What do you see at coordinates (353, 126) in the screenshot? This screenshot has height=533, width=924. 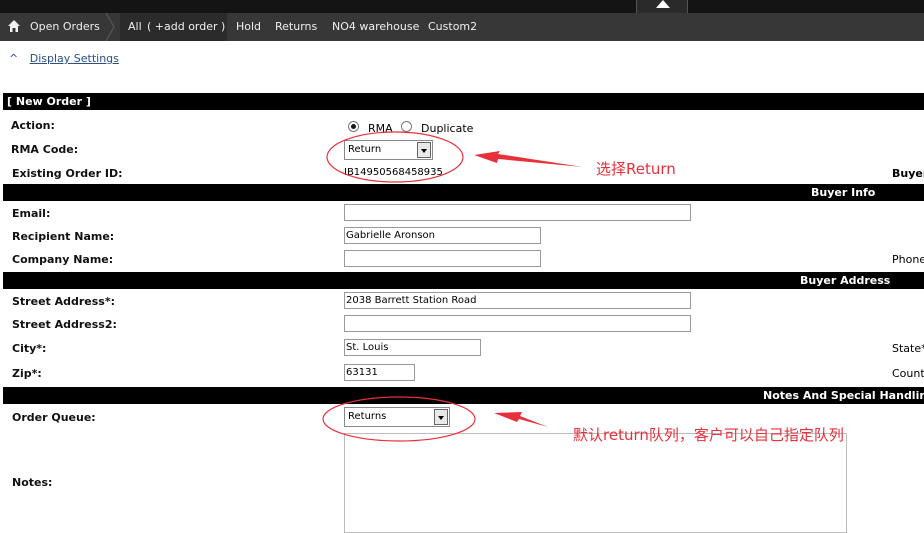 I see `rma-radio` at bounding box center [353, 126].